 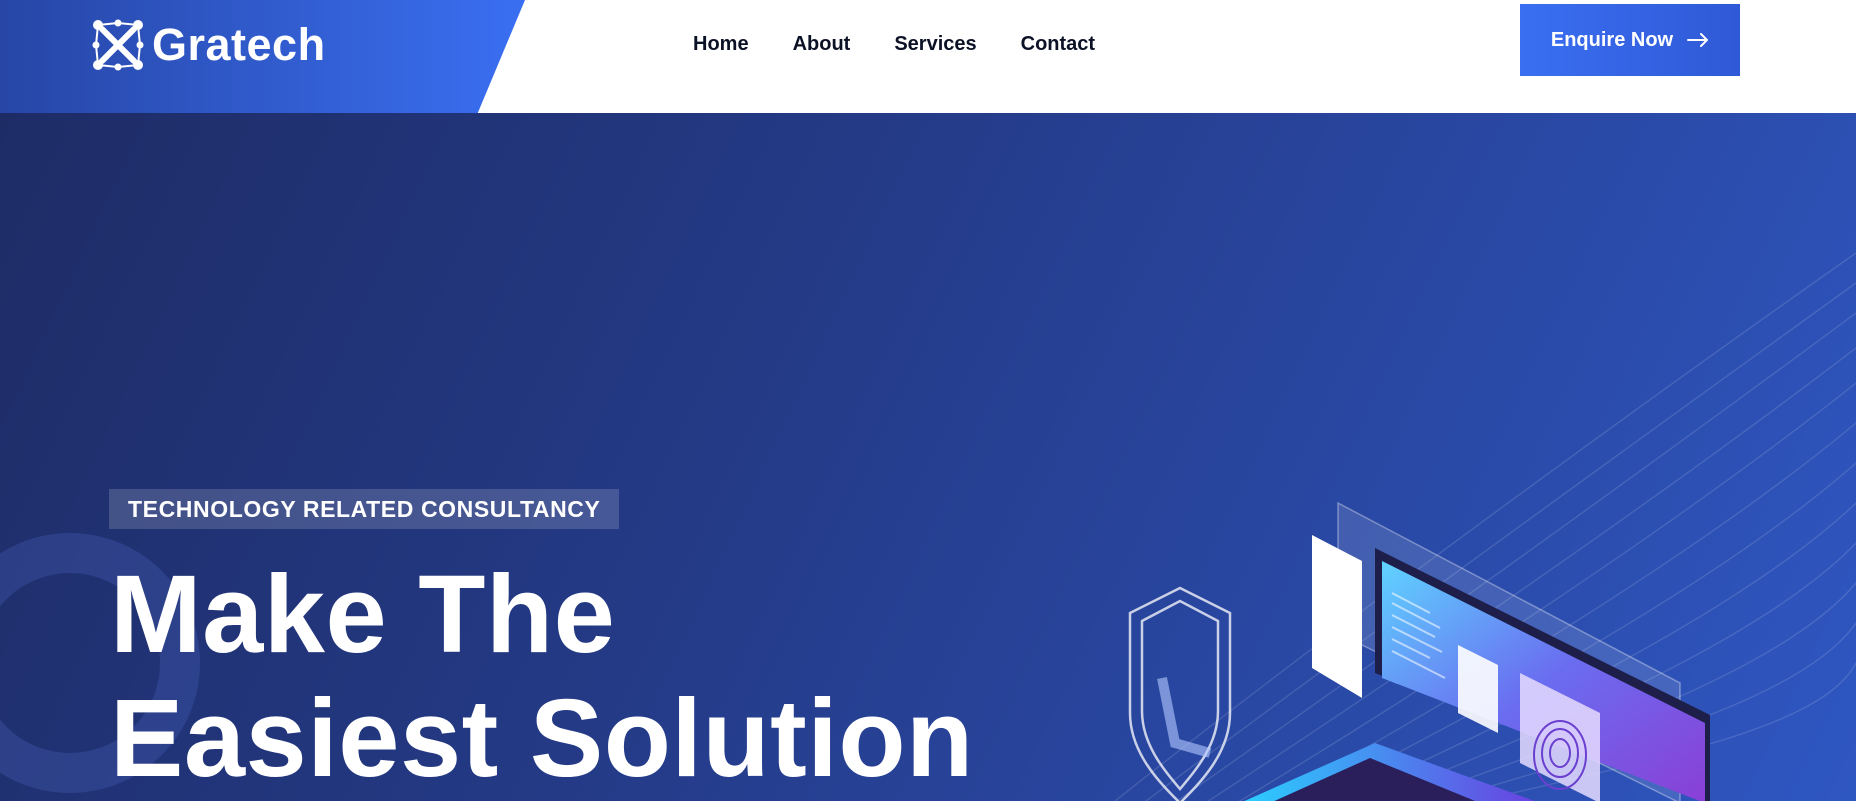 I want to click on arrow-right-icon, so click(x=1698, y=40).